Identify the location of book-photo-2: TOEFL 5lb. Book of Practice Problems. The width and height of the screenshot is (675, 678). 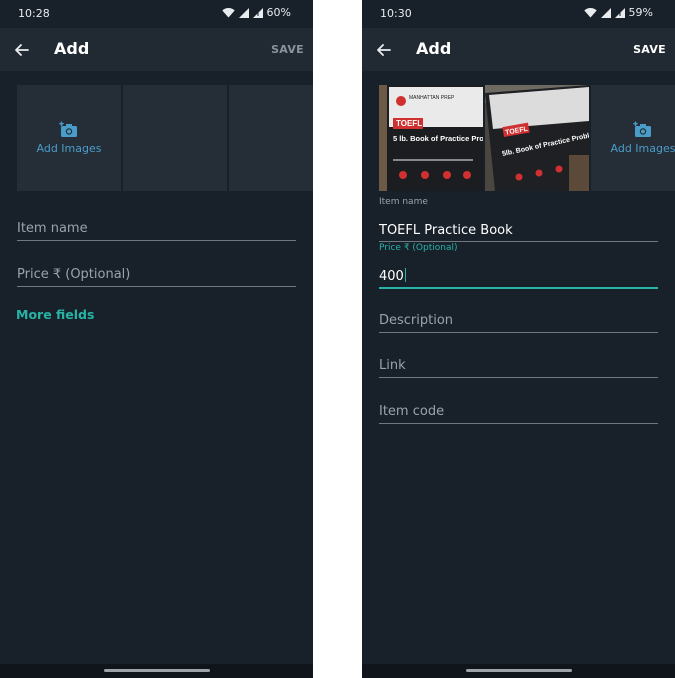
(537, 138).